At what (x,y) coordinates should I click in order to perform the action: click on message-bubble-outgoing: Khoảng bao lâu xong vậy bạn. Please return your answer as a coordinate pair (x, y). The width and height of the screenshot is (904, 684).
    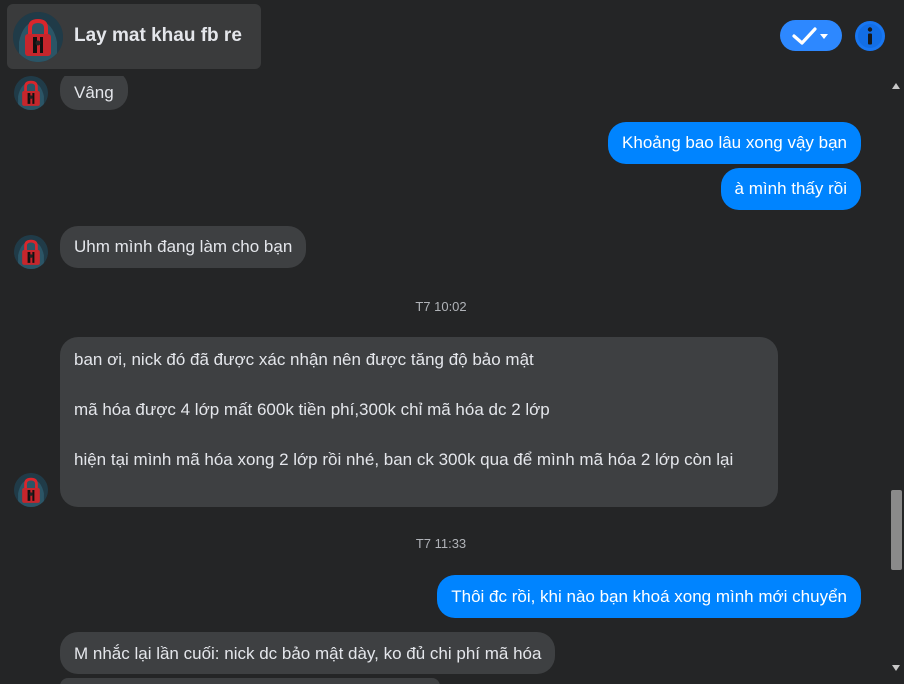
    Looking at the image, I should click on (734, 143).